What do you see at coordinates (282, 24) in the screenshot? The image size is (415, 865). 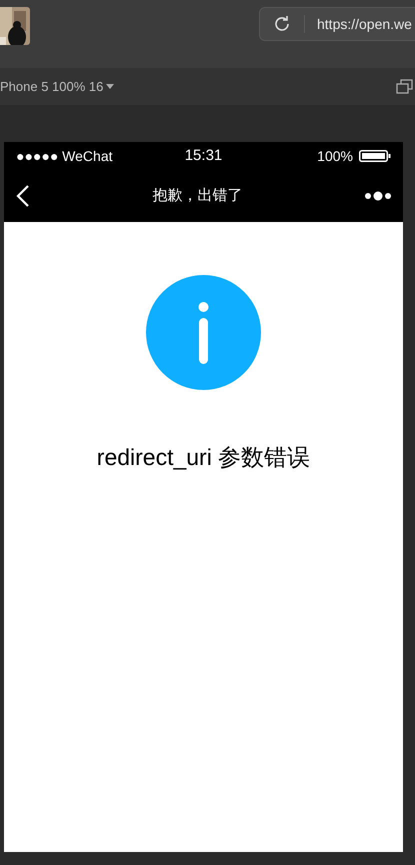 I see `reload-icon` at bounding box center [282, 24].